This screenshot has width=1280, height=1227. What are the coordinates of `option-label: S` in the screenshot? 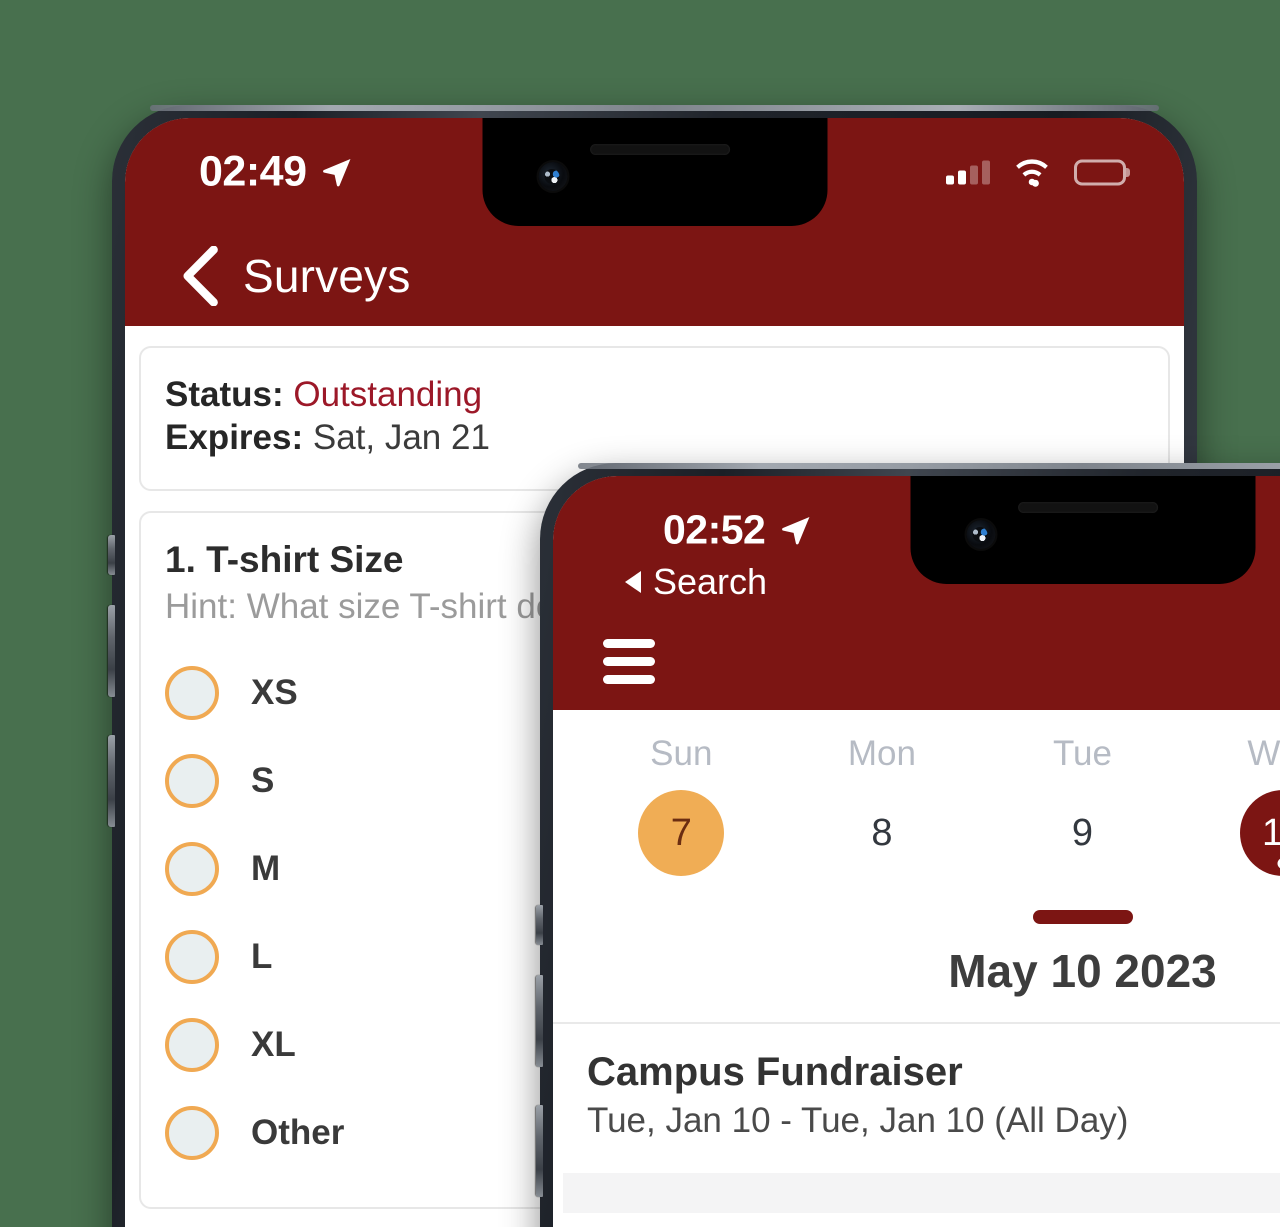 It's located at (263, 781).